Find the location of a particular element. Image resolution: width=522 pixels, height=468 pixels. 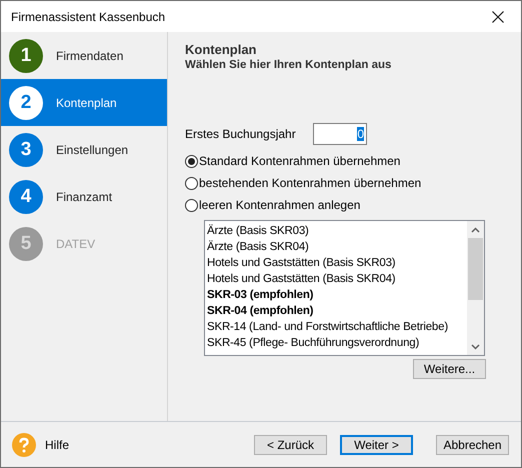

wizard-step: 2 Kontenplan is located at coordinates (84, 102).